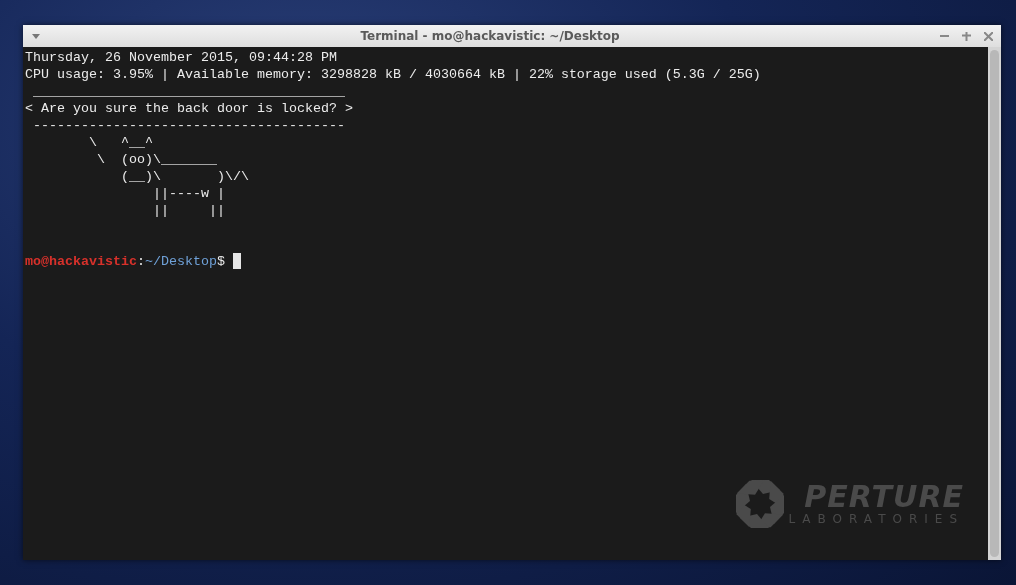 This screenshot has width=1016, height=585. What do you see at coordinates (490, 36) in the screenshot?
I see `window-title: Terminal - mo@hackavistic: ~/Desktop` at bounding box center [490, 36].